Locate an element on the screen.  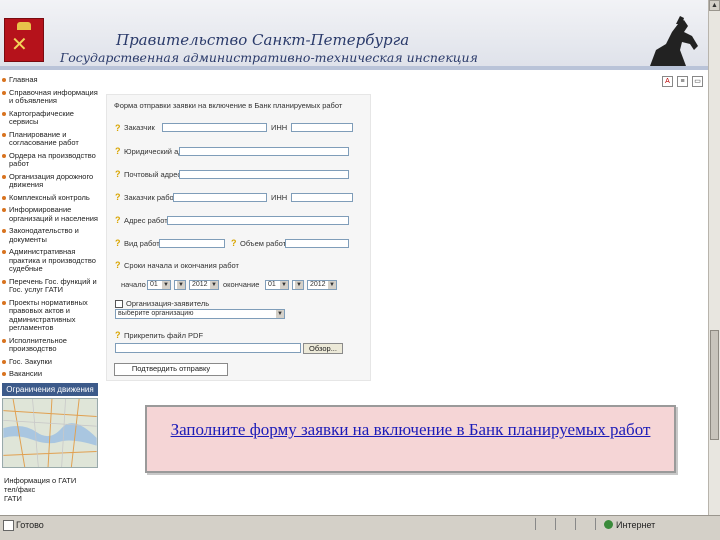
end-day-select: 01 ▼ is located at coordinates (277, 285).